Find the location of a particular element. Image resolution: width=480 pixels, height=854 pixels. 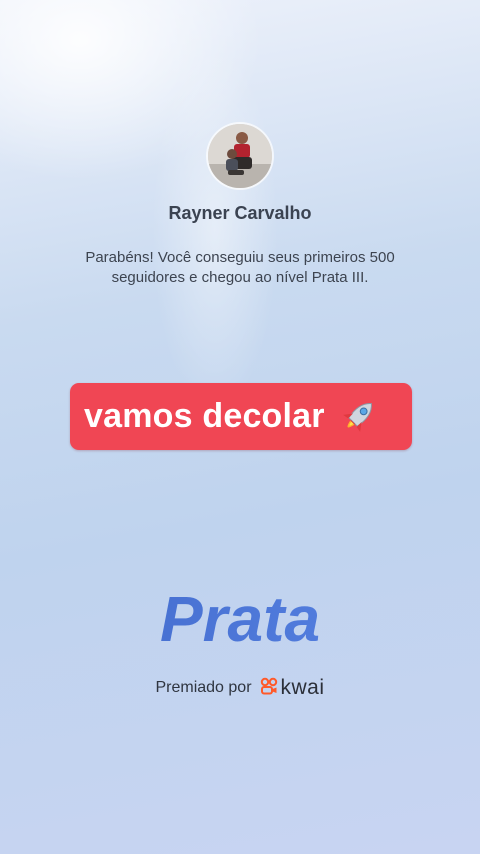

awarded-label: Premiado por is located at coordinates (203, 687).